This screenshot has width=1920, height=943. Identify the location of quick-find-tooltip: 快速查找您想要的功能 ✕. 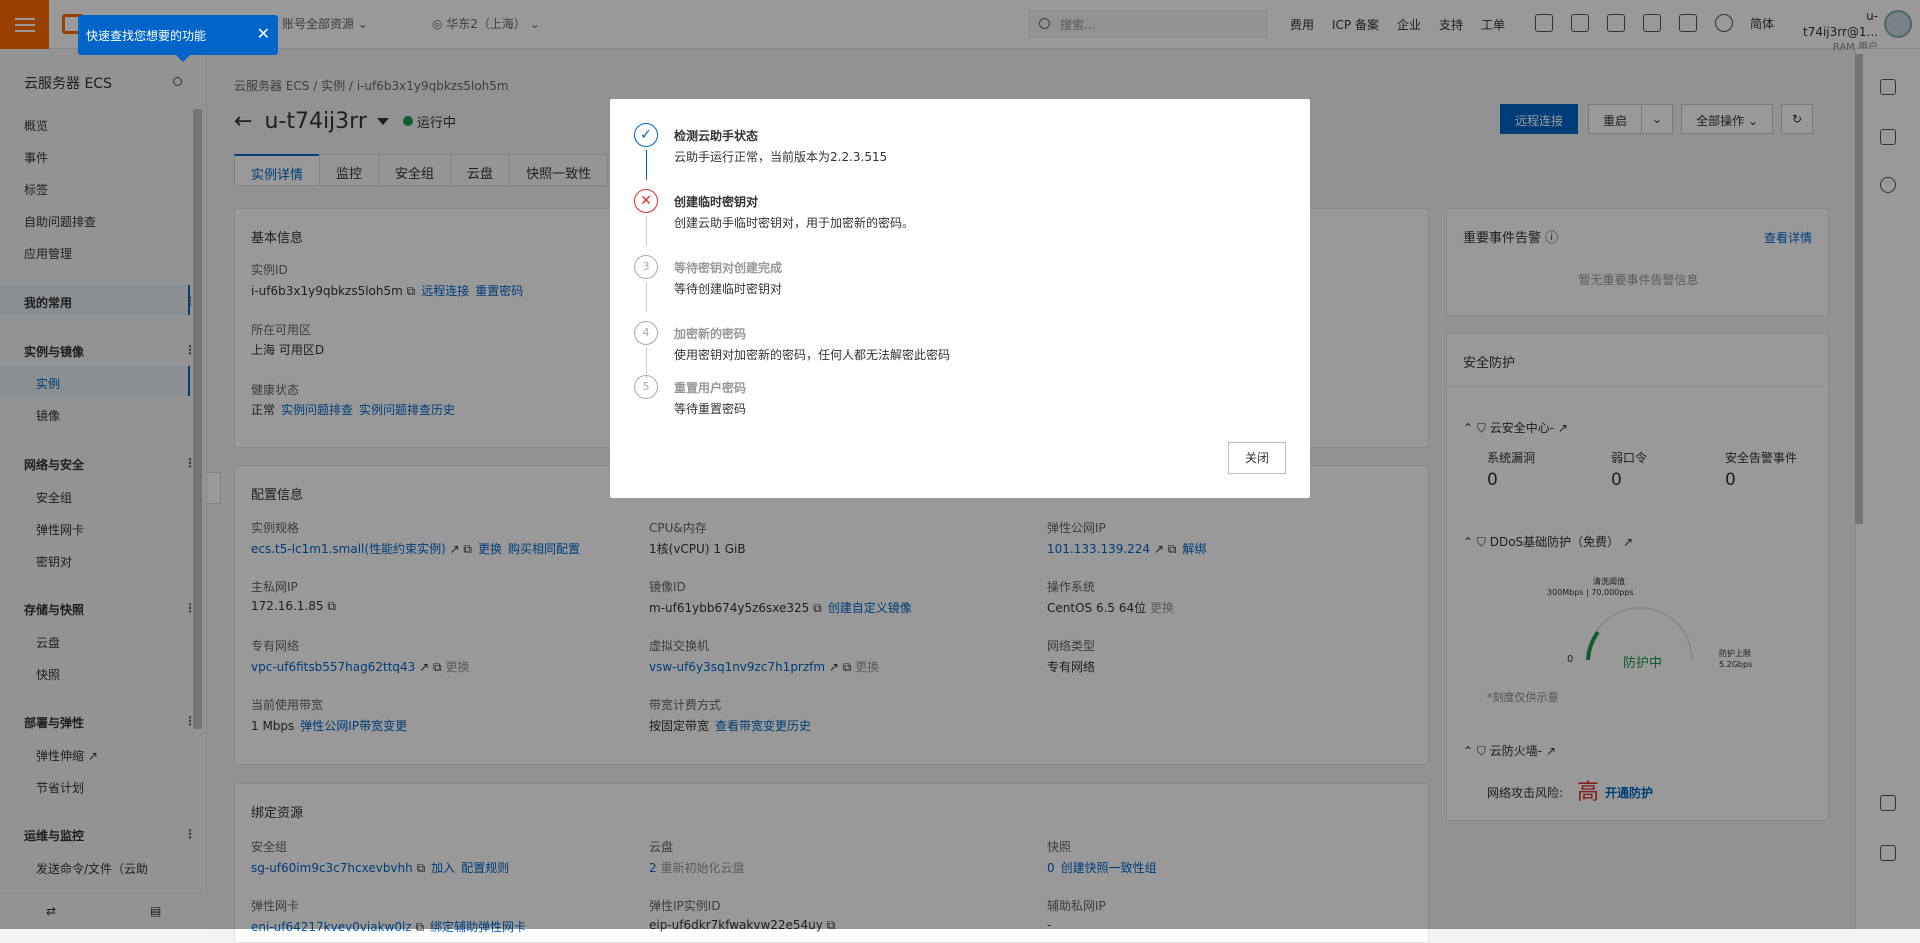
(178, 38).